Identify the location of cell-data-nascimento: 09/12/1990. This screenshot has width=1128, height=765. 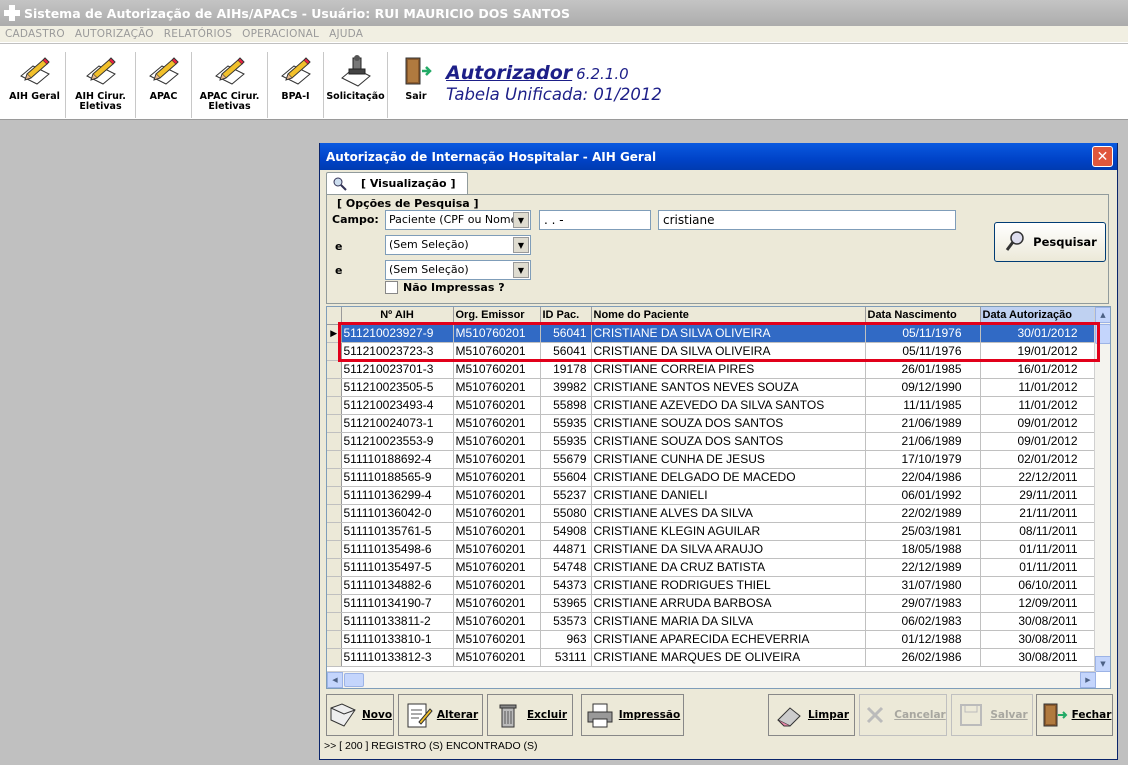
(923, 387).